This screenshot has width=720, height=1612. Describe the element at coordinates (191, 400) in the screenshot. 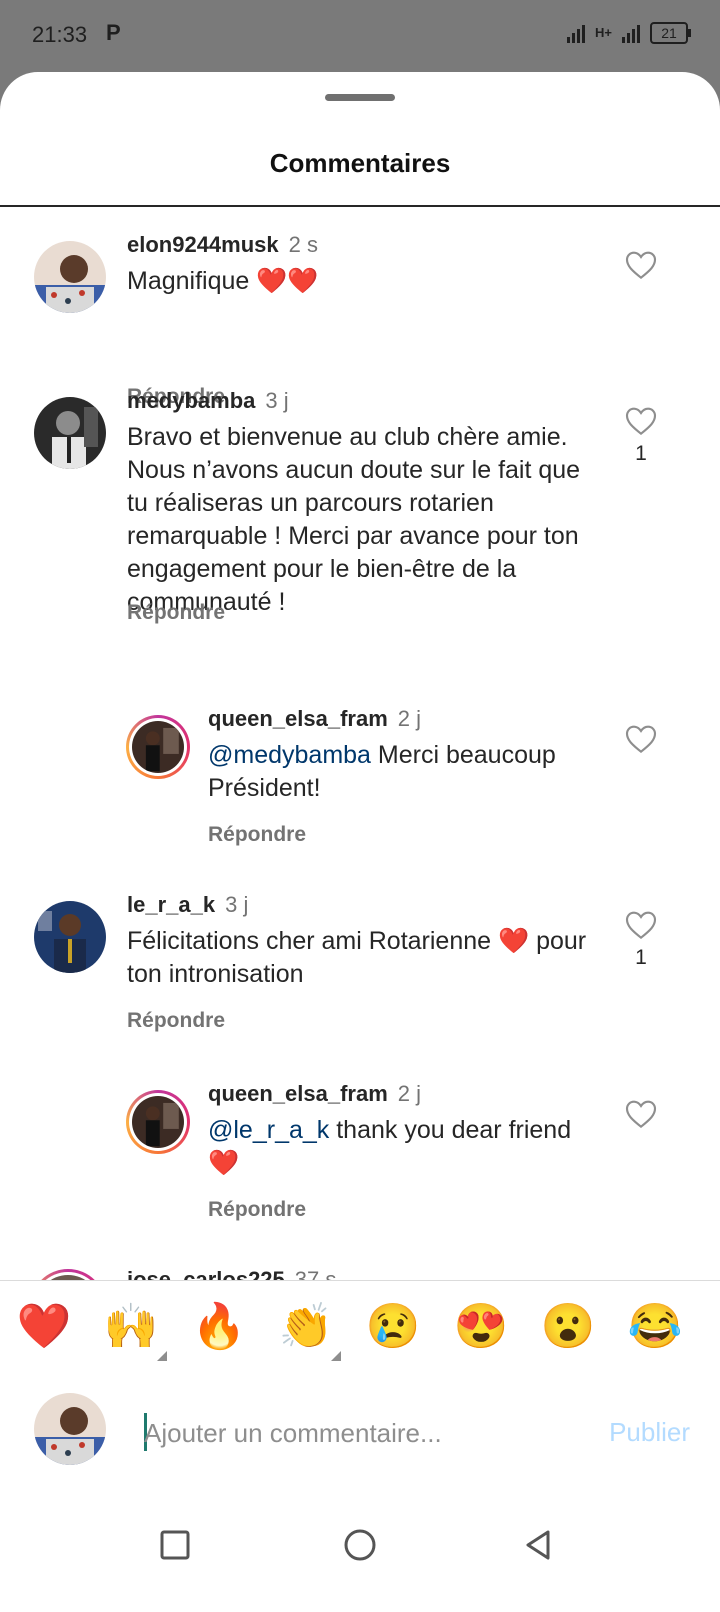

I see `username: medybamba` at that location.